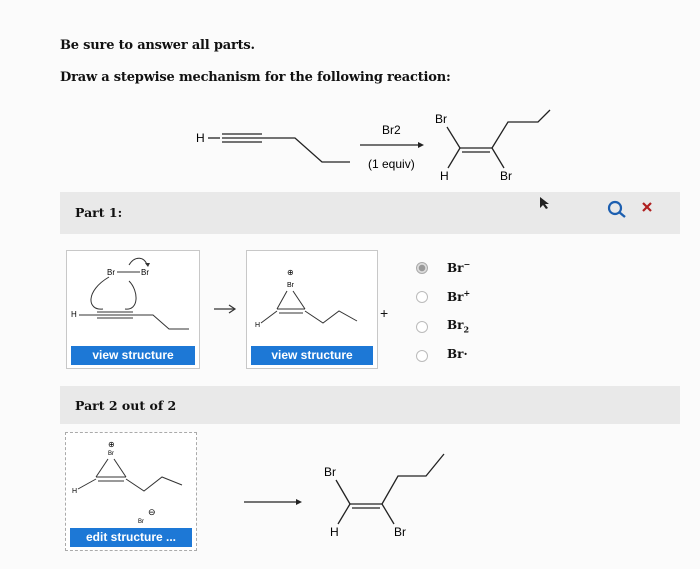 Image resolution: width=700 pixels, height=569 pixels. What do you see at coordinates (290, 272) in the screenshot?
I see `positive-charge-label: ⊕` at bounding box center [290, 272].